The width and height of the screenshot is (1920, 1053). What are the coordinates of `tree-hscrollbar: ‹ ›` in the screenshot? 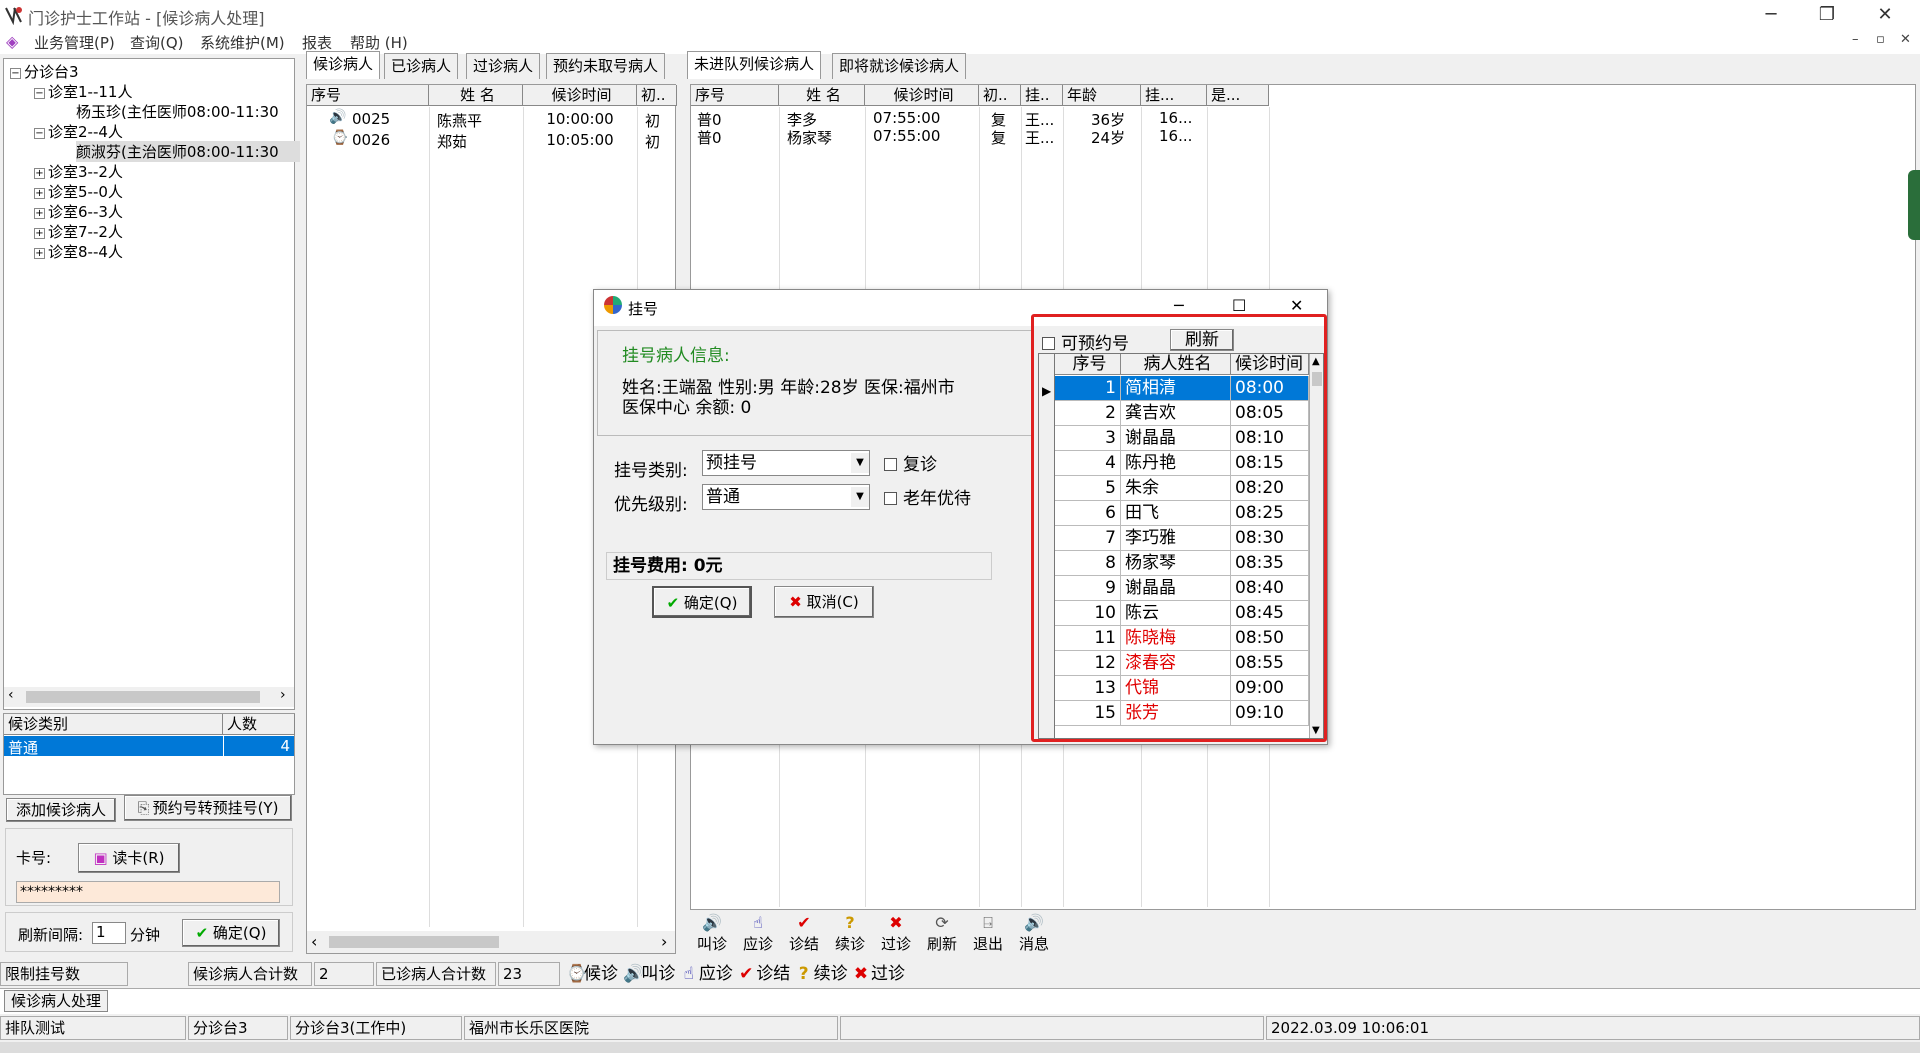 It's located at (149, 697).